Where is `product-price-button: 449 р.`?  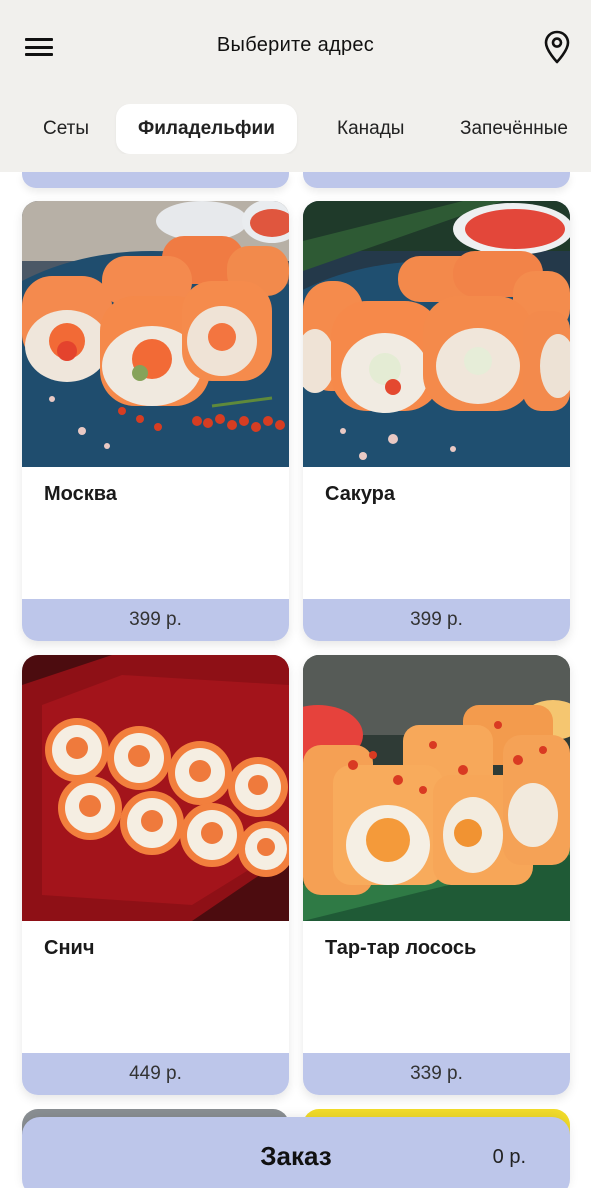
product-price-button: 449 р. is located at coordinates (155, 1074).